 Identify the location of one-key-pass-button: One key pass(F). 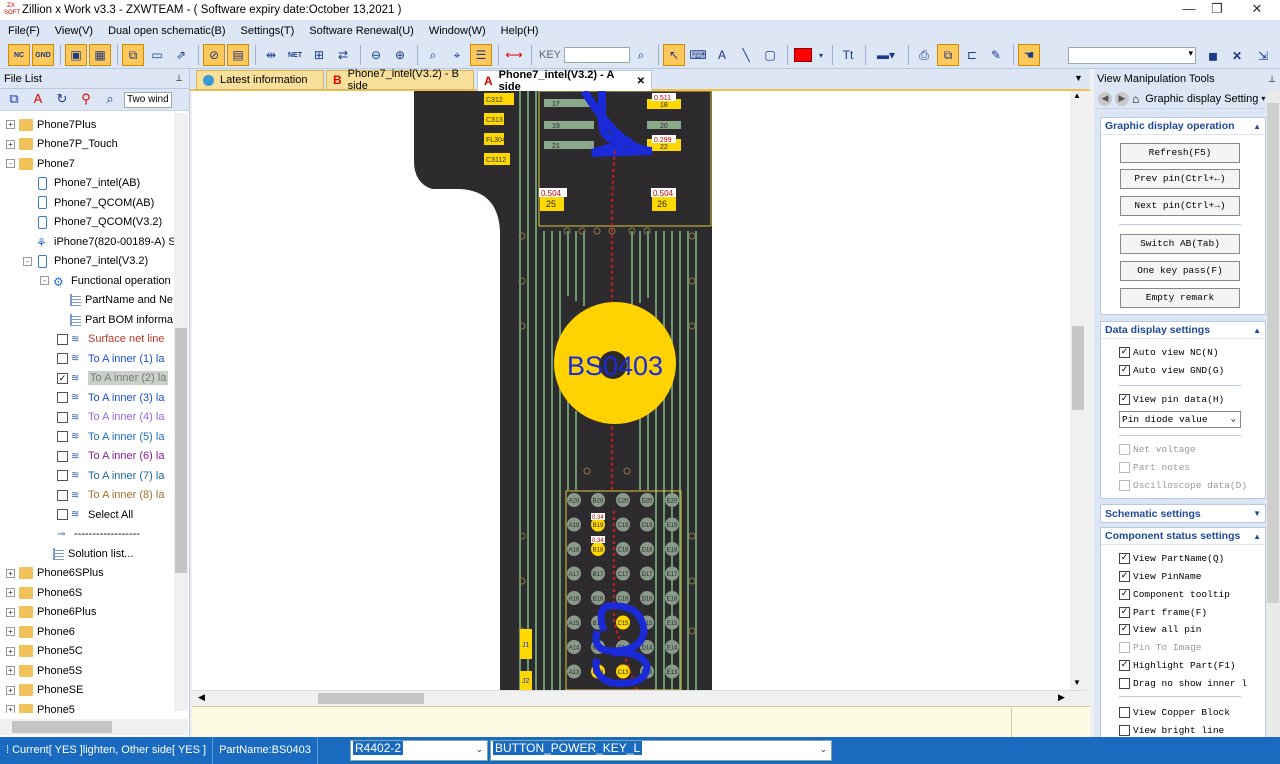
(1180, 271).